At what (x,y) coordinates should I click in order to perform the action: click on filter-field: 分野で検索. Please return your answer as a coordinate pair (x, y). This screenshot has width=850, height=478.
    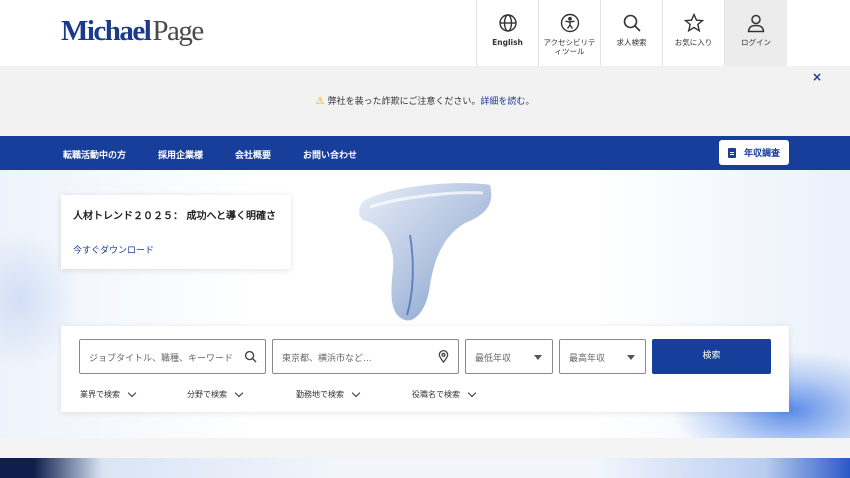
    Looking at the image, I should click on (215, 394).